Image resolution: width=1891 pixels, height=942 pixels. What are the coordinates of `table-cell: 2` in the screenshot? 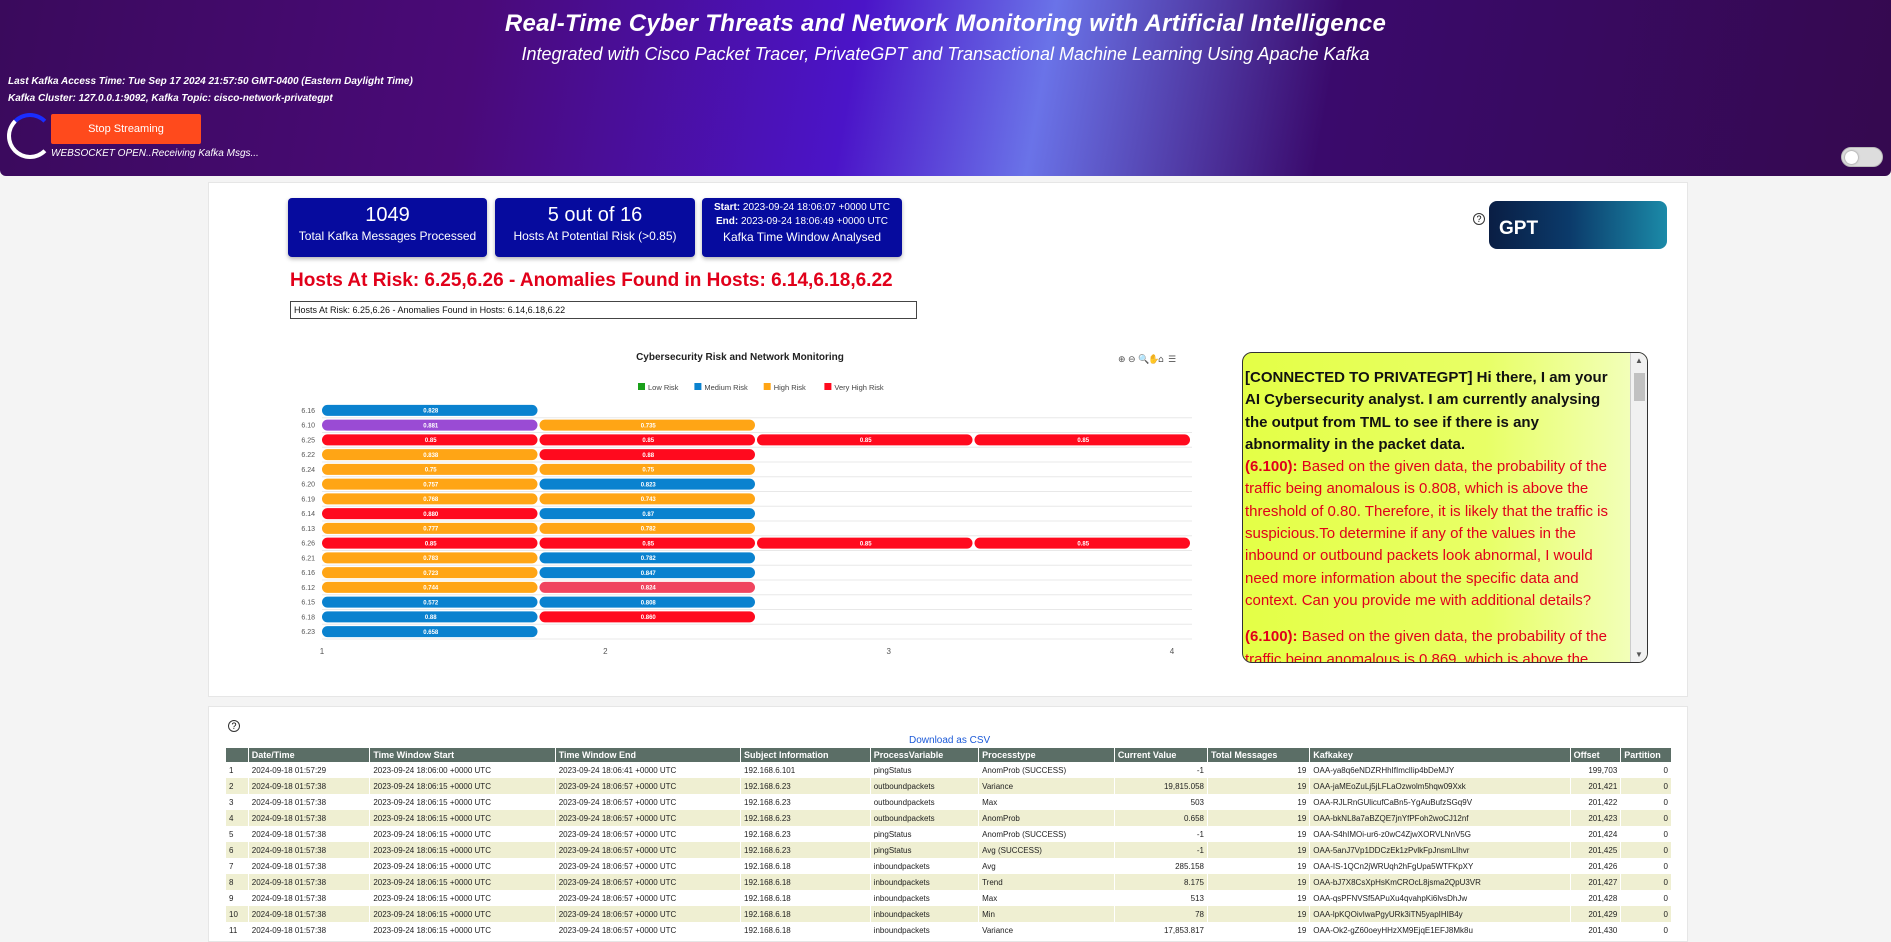 It's located at (237, 786).